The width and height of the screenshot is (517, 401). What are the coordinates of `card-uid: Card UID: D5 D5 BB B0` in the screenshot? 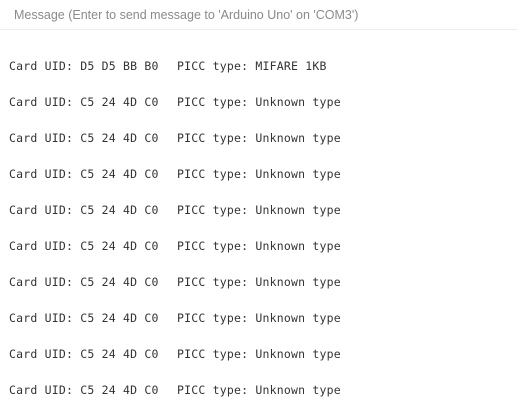 It's located at (84, 66).